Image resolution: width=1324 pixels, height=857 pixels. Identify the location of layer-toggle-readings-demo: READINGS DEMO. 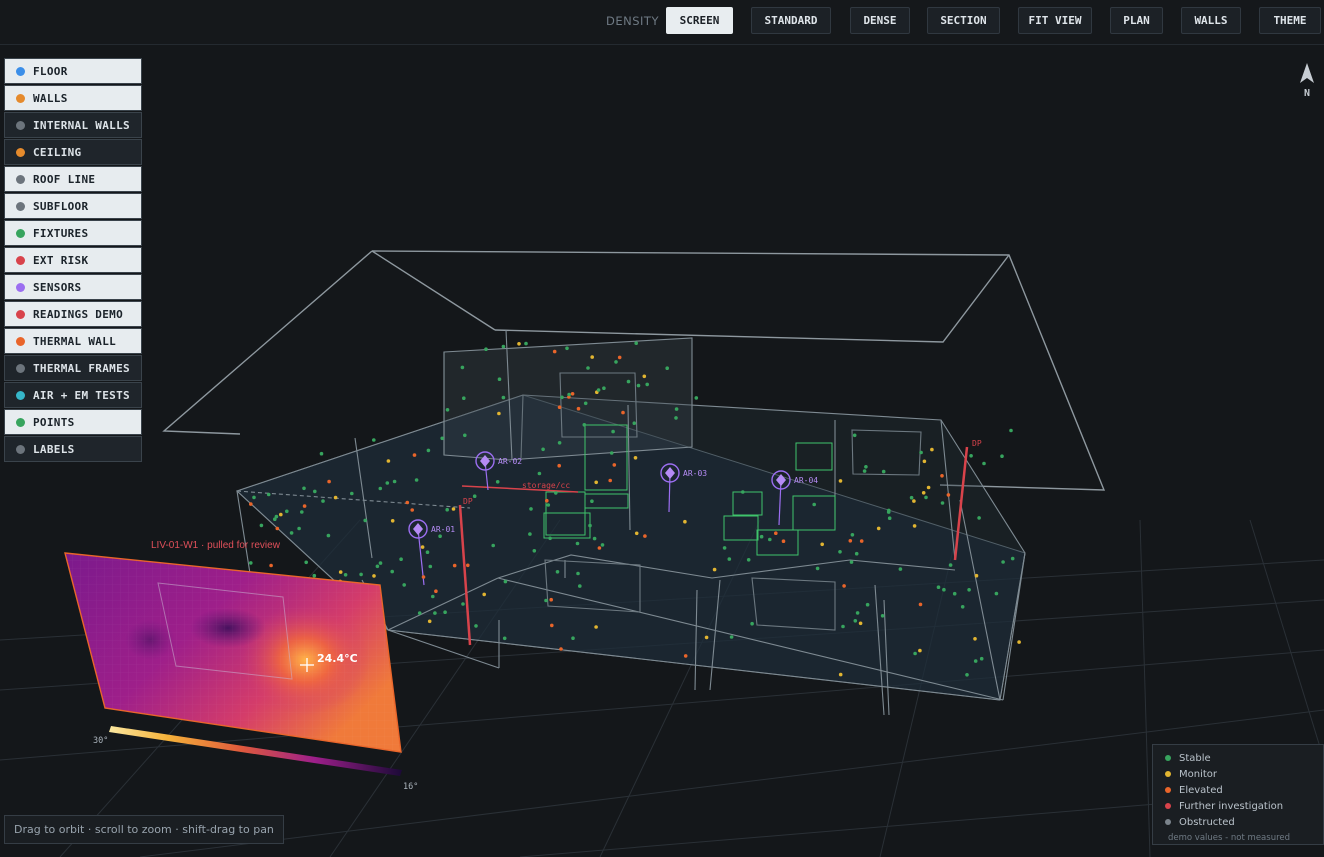
(73, 314).